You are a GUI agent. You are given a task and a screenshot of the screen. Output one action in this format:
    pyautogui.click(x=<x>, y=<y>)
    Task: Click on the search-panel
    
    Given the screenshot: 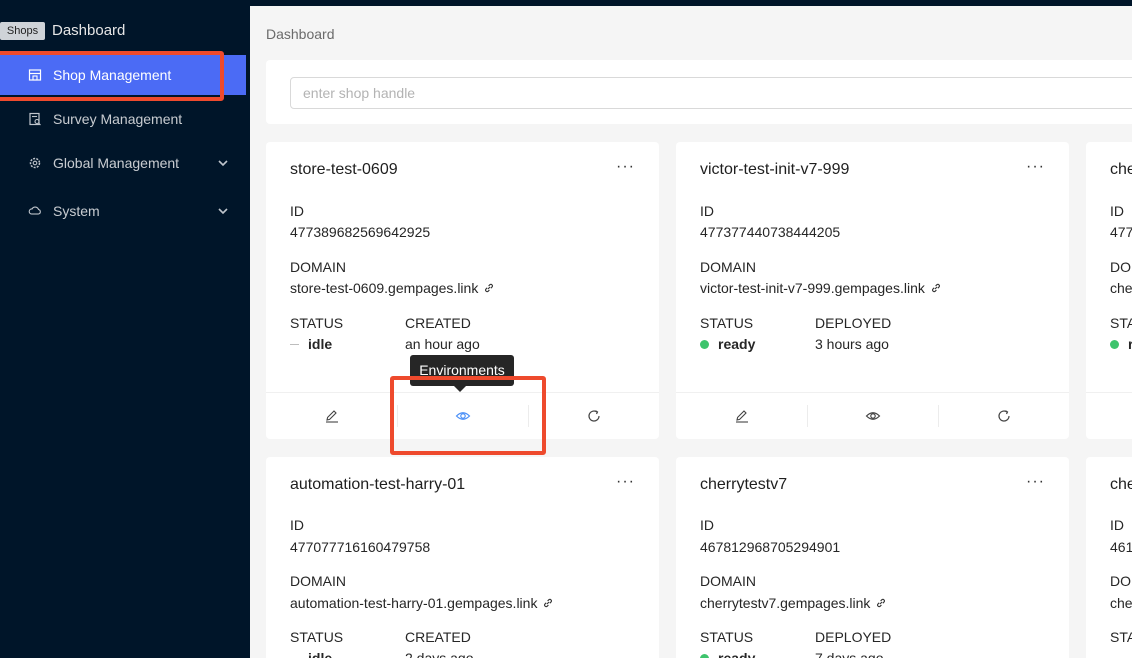 What is the action you would take?
    pyautogui.click(x=699, y=92)
    